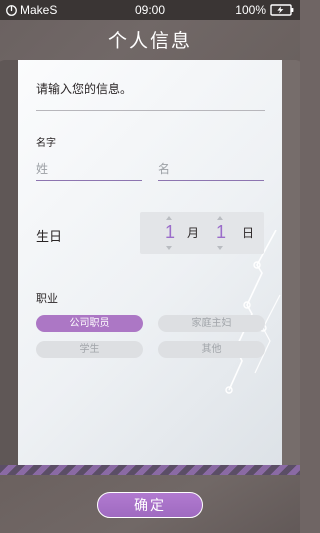 This screenshot has height=533, width=320. Describe the element at coordinates (220, 248) in the screenshot. I see `day-down-arrow-icon` at that location.